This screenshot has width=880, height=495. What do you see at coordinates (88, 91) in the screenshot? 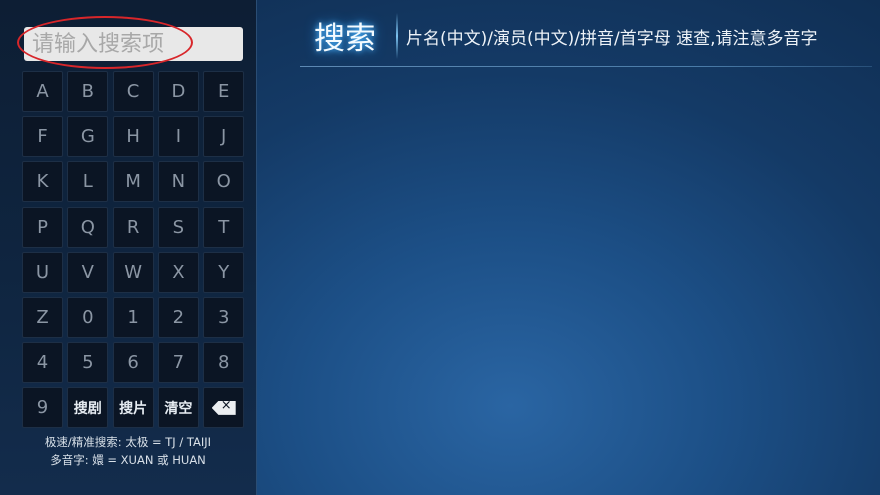
I see `key-b: B` at bounding box center [88, 91].